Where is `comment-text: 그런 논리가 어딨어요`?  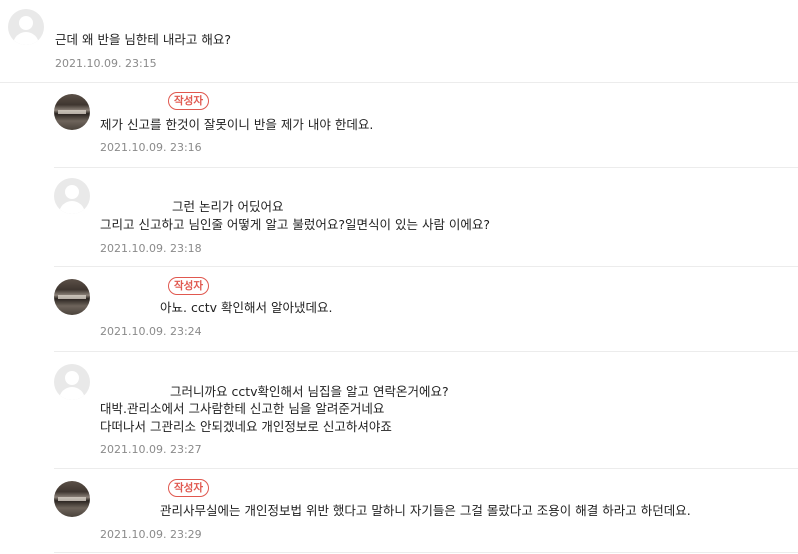
comment-text: 그런 논리가 어딨어요 is located at coordinates (228, 206).